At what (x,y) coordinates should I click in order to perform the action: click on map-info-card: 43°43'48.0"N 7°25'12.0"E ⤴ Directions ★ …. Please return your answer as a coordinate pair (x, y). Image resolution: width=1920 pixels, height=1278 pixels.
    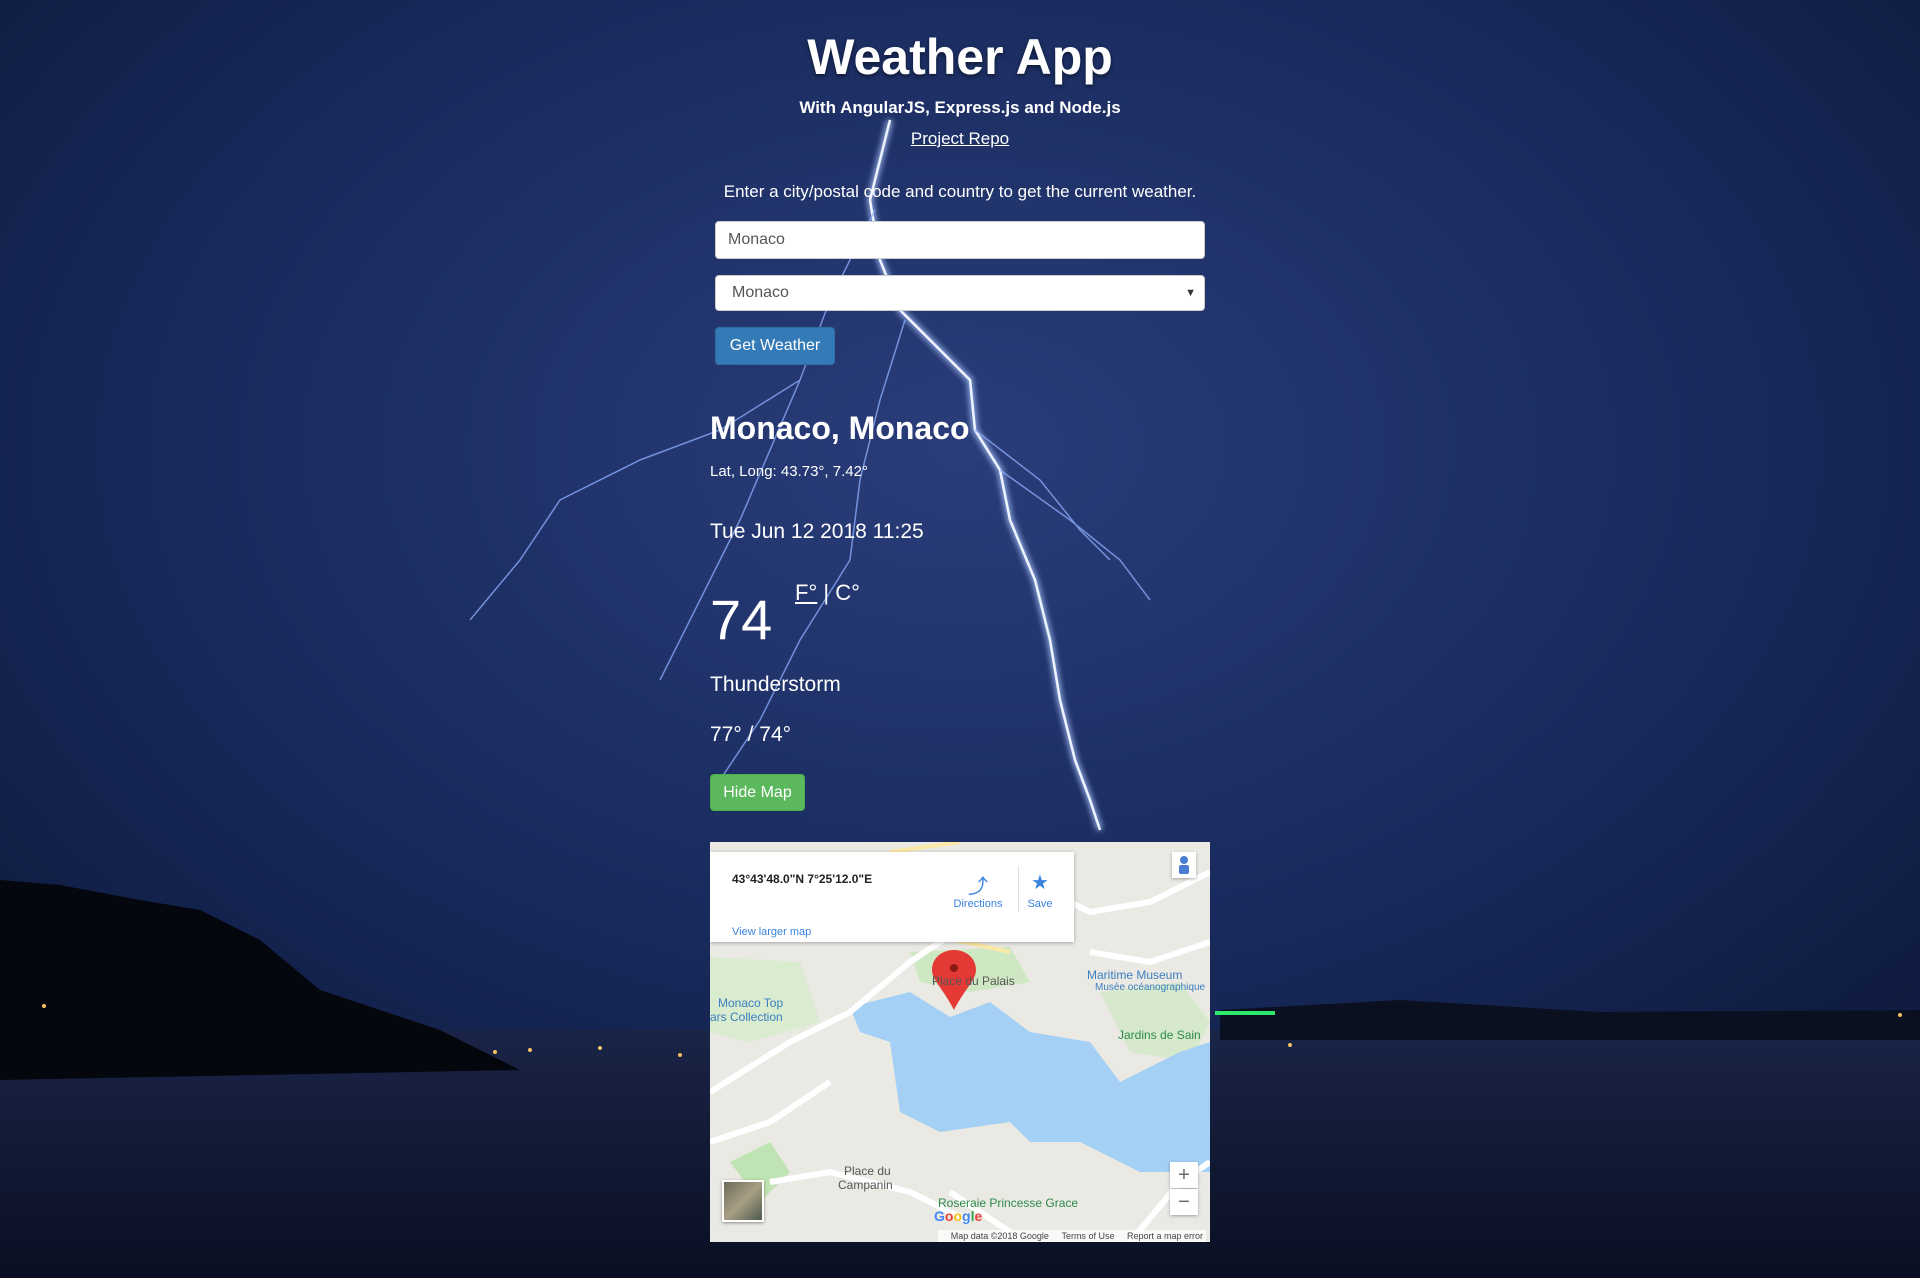
    Looking at the image, I should click on (892, 897).